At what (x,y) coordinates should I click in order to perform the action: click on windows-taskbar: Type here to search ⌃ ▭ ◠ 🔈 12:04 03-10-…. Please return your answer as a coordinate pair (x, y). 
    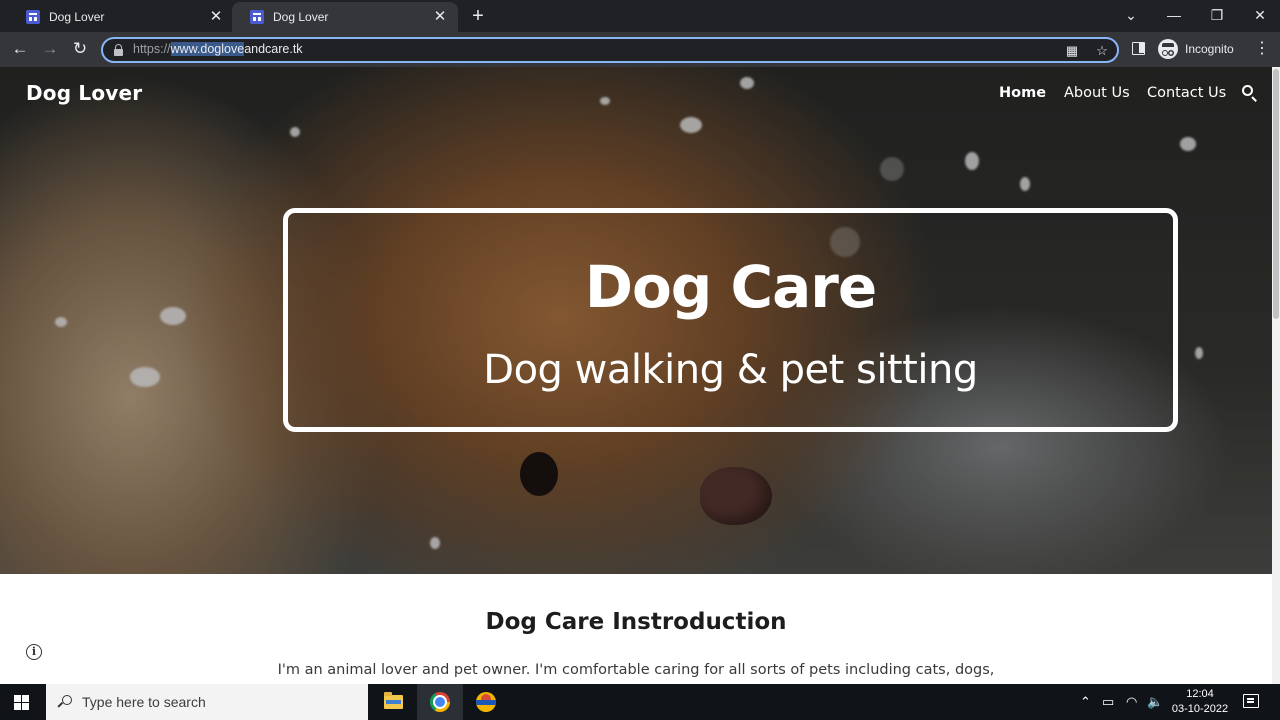
    Looking at the image, I should click on (640, 702).